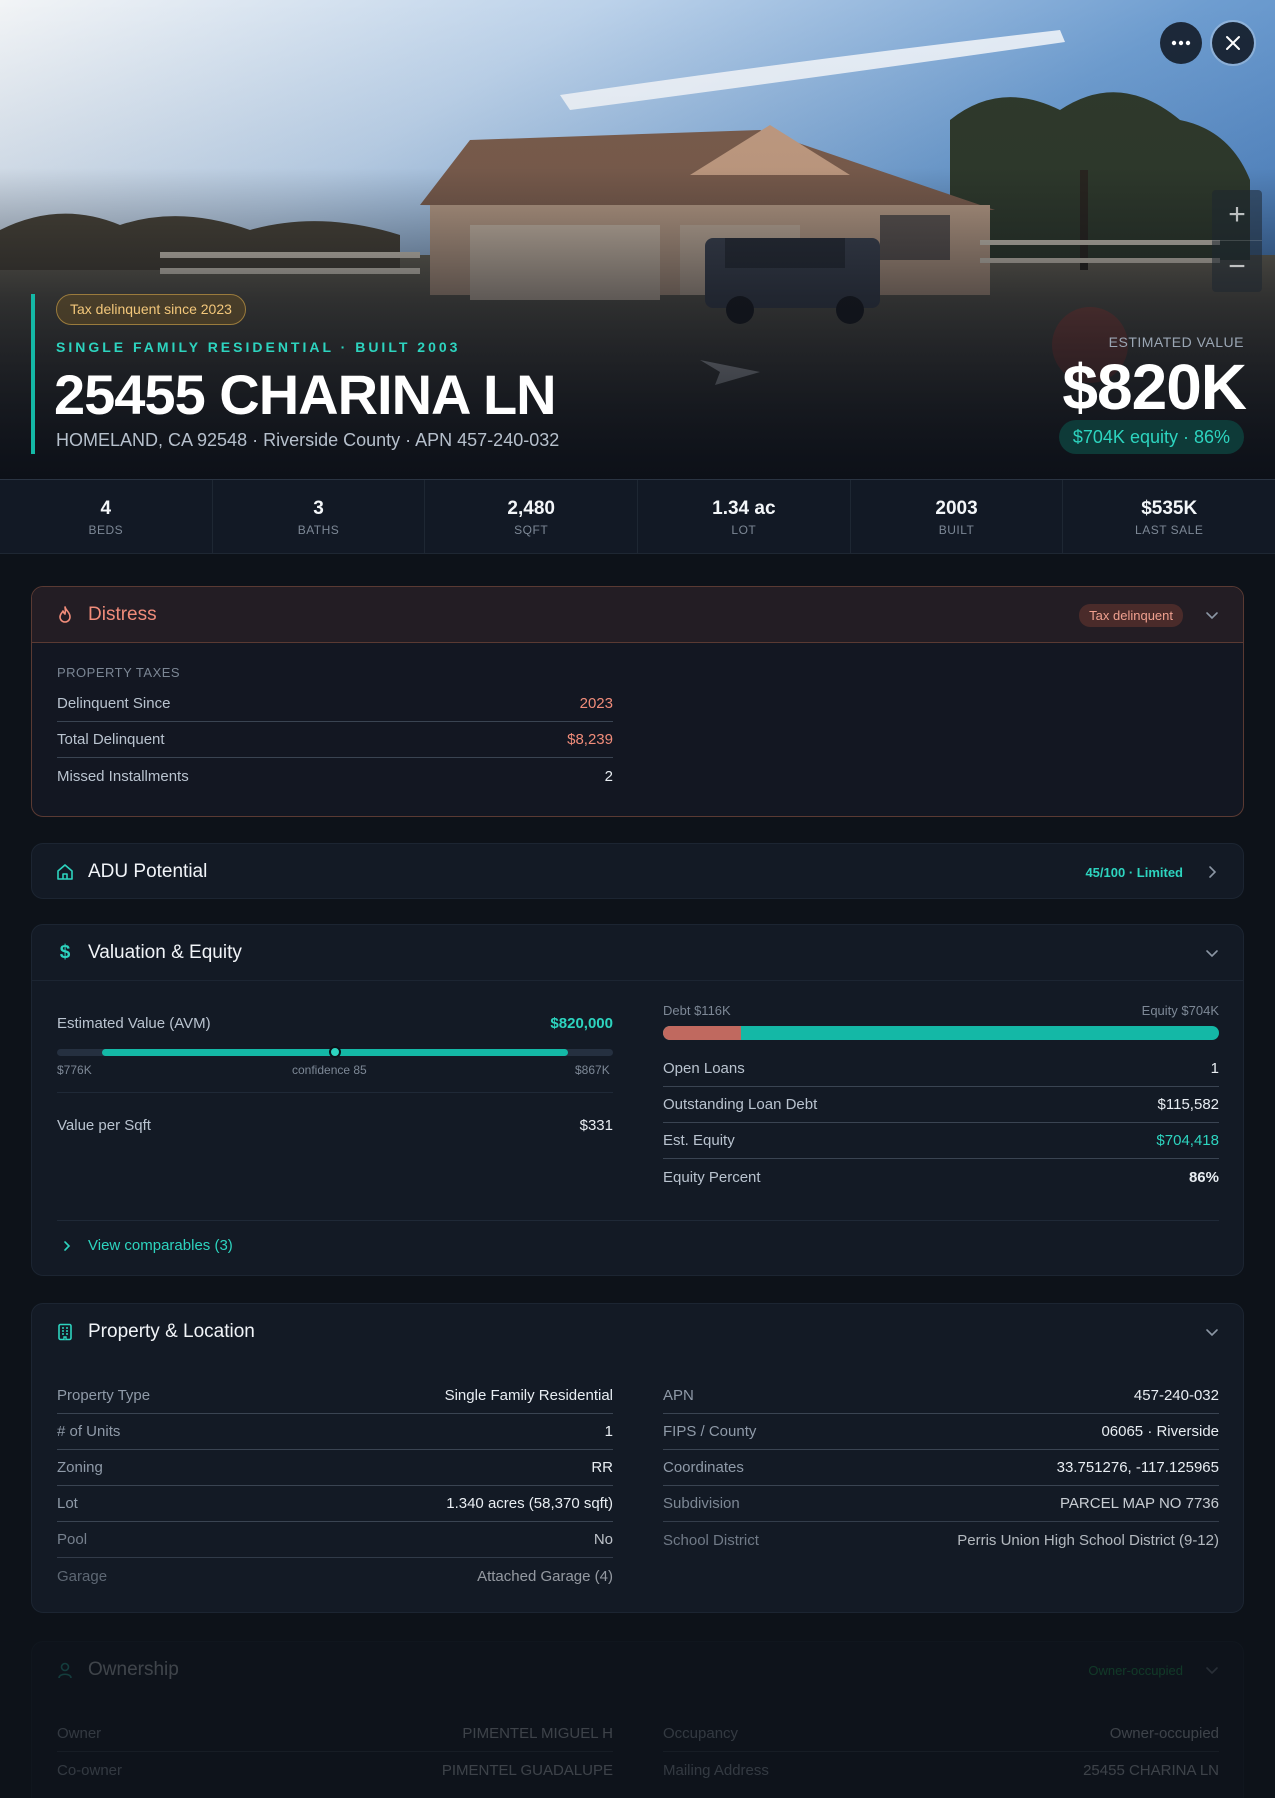 This screenshot has width=1275, height=1798. I want to click on adu-potential-card: ADU Potential 45/100 · Limited, so click(637, 871).